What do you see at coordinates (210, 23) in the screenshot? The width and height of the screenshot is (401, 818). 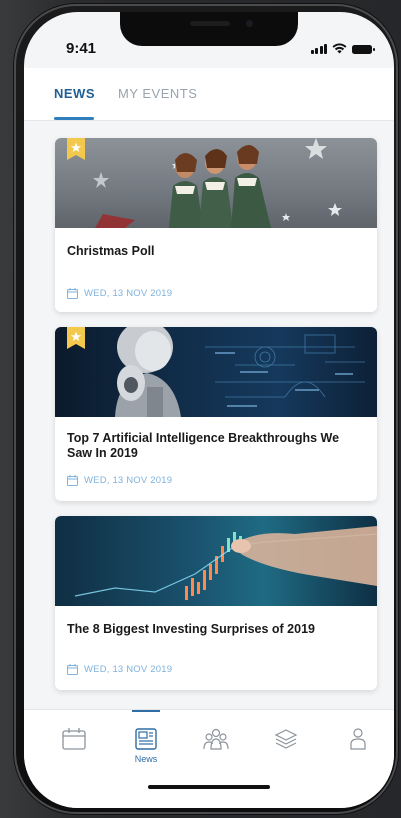 I see `speaker-grille` at bounding box center [210, 23].